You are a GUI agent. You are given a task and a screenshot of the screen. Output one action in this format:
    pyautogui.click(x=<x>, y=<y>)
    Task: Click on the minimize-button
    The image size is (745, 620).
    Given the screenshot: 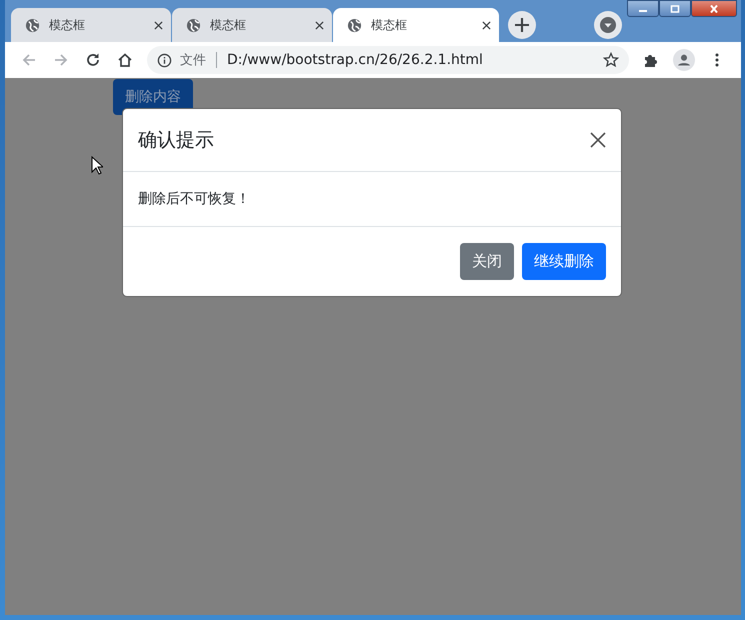 What is the action you would take?
    pyautogui.click(x=643, y=8)
    